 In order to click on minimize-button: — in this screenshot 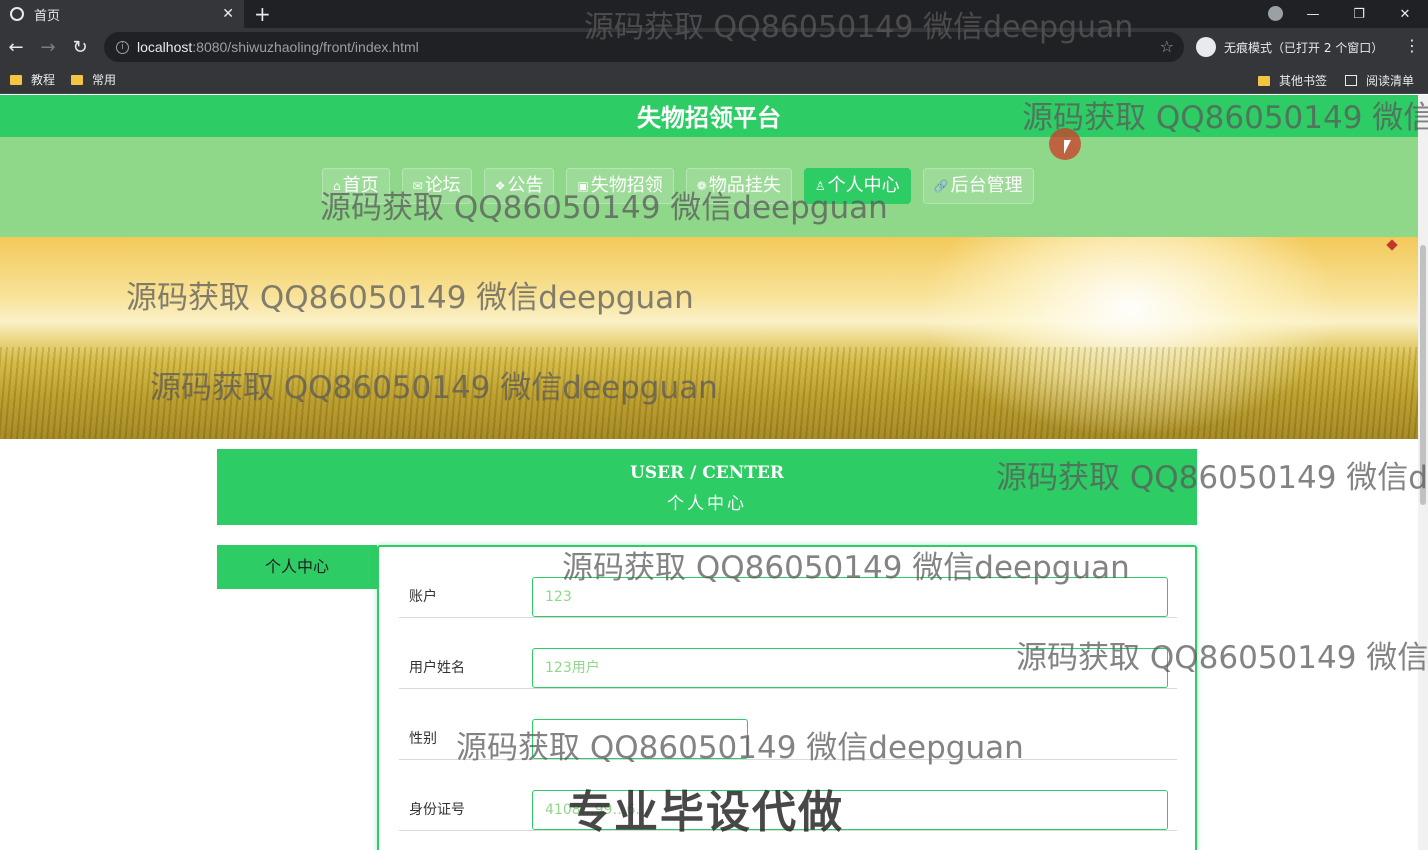, I will do `click(1313, 14)`.